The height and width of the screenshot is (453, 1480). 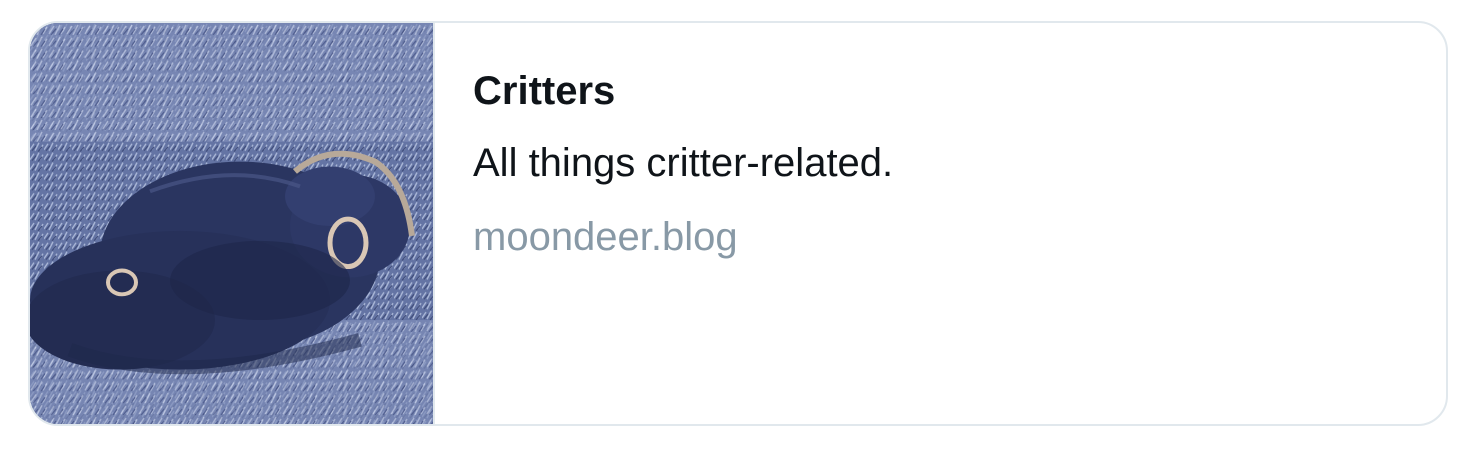 What do you see at coordinates (544, 91) in the screenshot?
I see `card-title: Critters` at bounding box center [544, 91].